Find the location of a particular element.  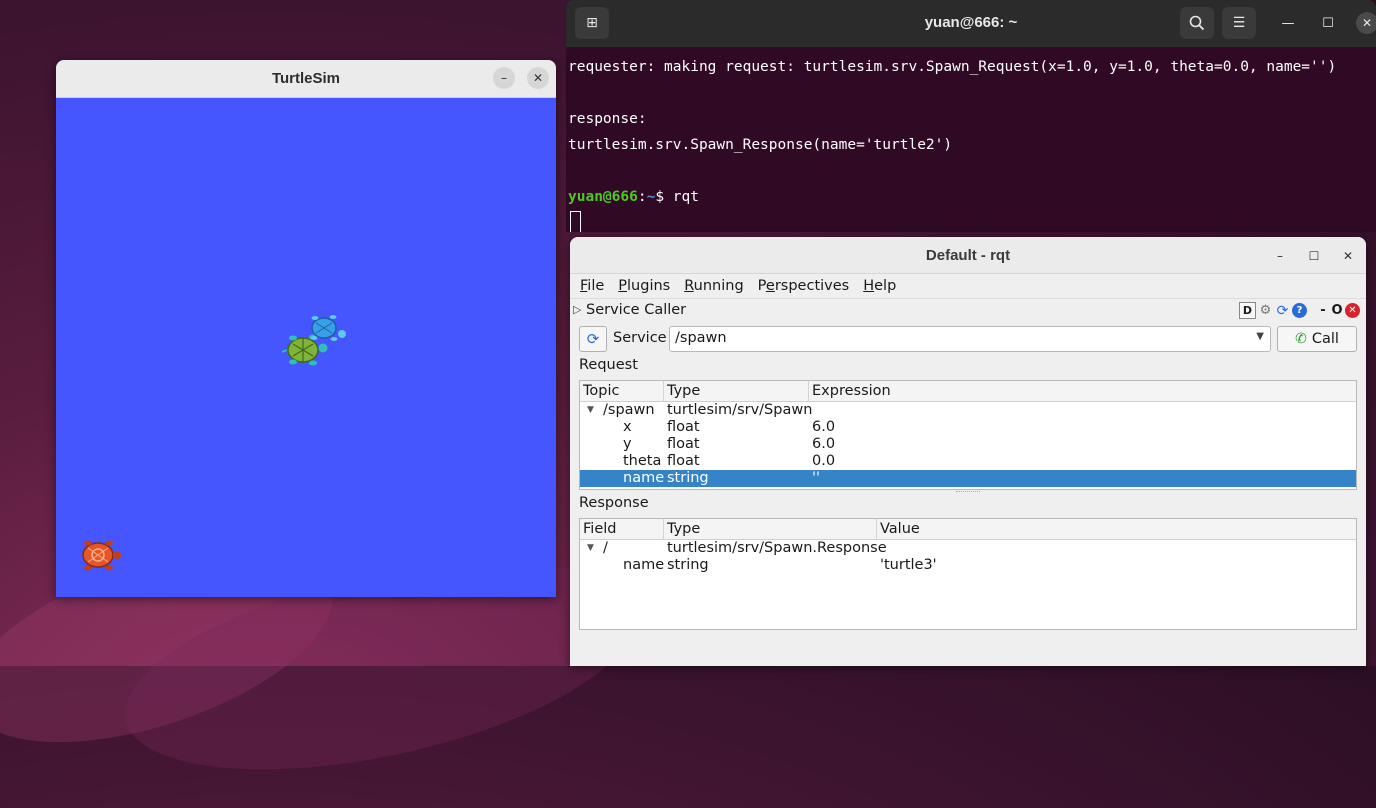

table-row: y float 6.0 is located at coordinates (968, 444).